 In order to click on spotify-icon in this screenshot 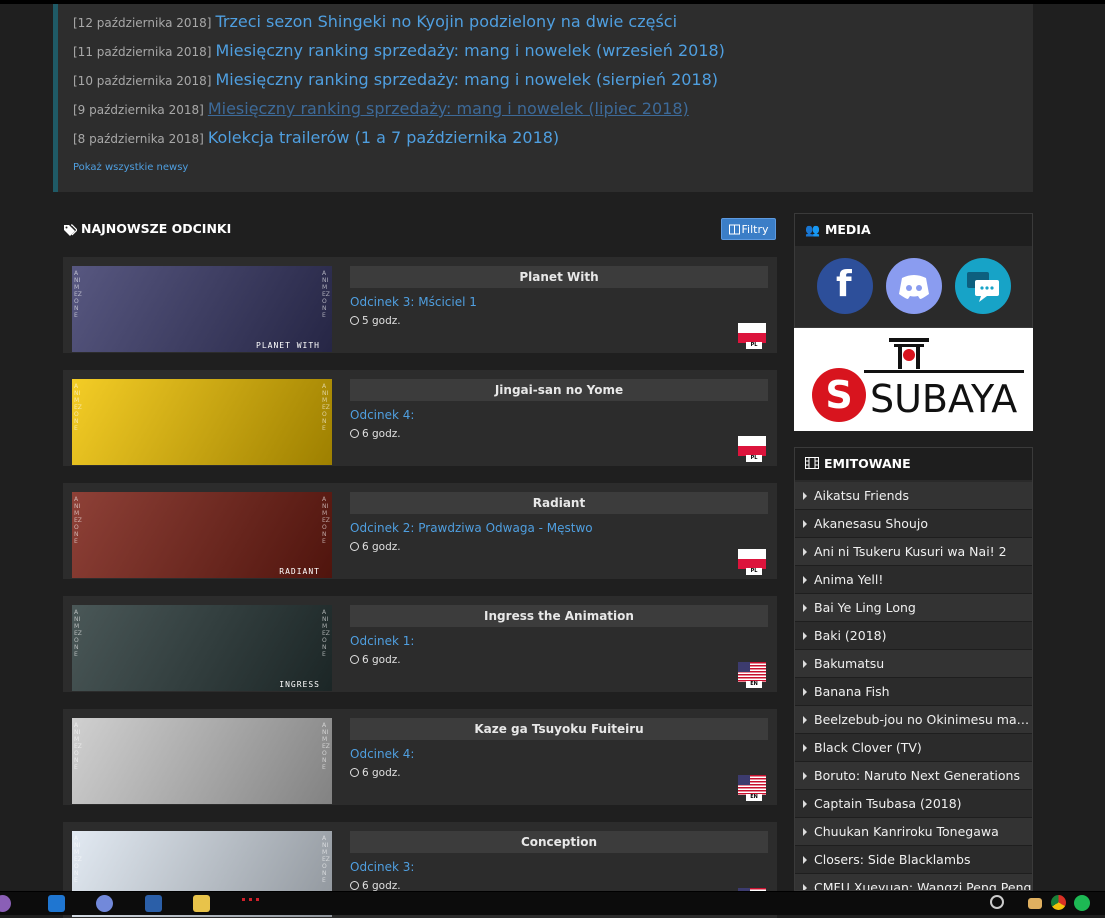, I will do `click(1082, 903)`.